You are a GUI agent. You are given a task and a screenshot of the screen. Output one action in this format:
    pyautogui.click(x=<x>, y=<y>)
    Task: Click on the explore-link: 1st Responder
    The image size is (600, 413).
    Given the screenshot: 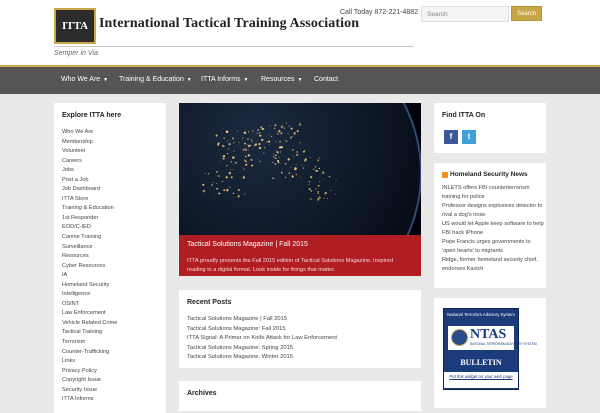 What is the action you would take?
    pyautogui.click(x=89, y=219)
    